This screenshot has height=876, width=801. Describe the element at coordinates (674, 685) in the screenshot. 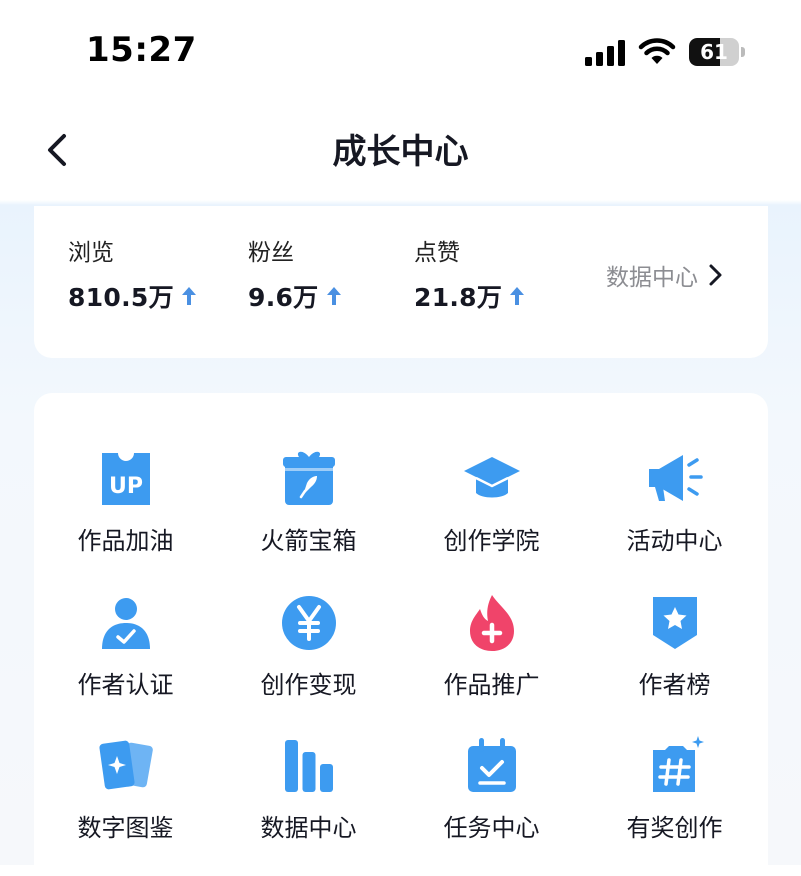

I see `tool-label: 作者榜` at that location.